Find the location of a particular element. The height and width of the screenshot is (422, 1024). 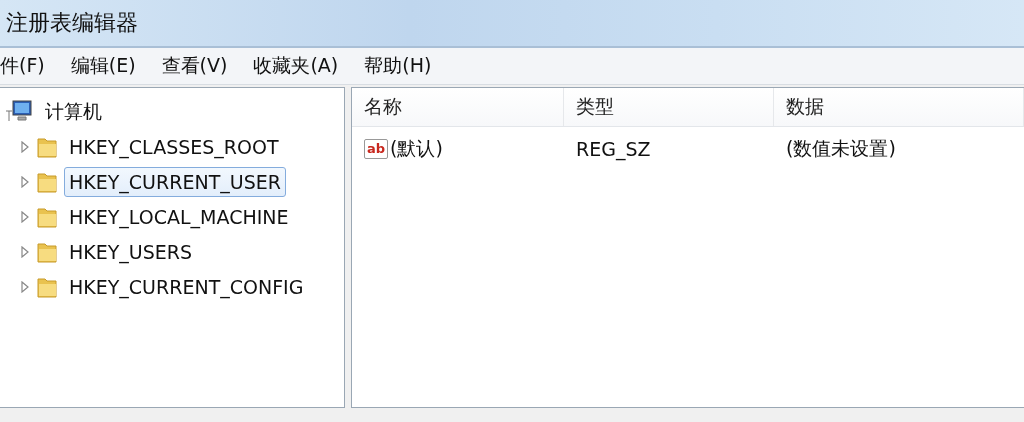

menu-item: 编辑(E) is located at coordinates (103, 66).